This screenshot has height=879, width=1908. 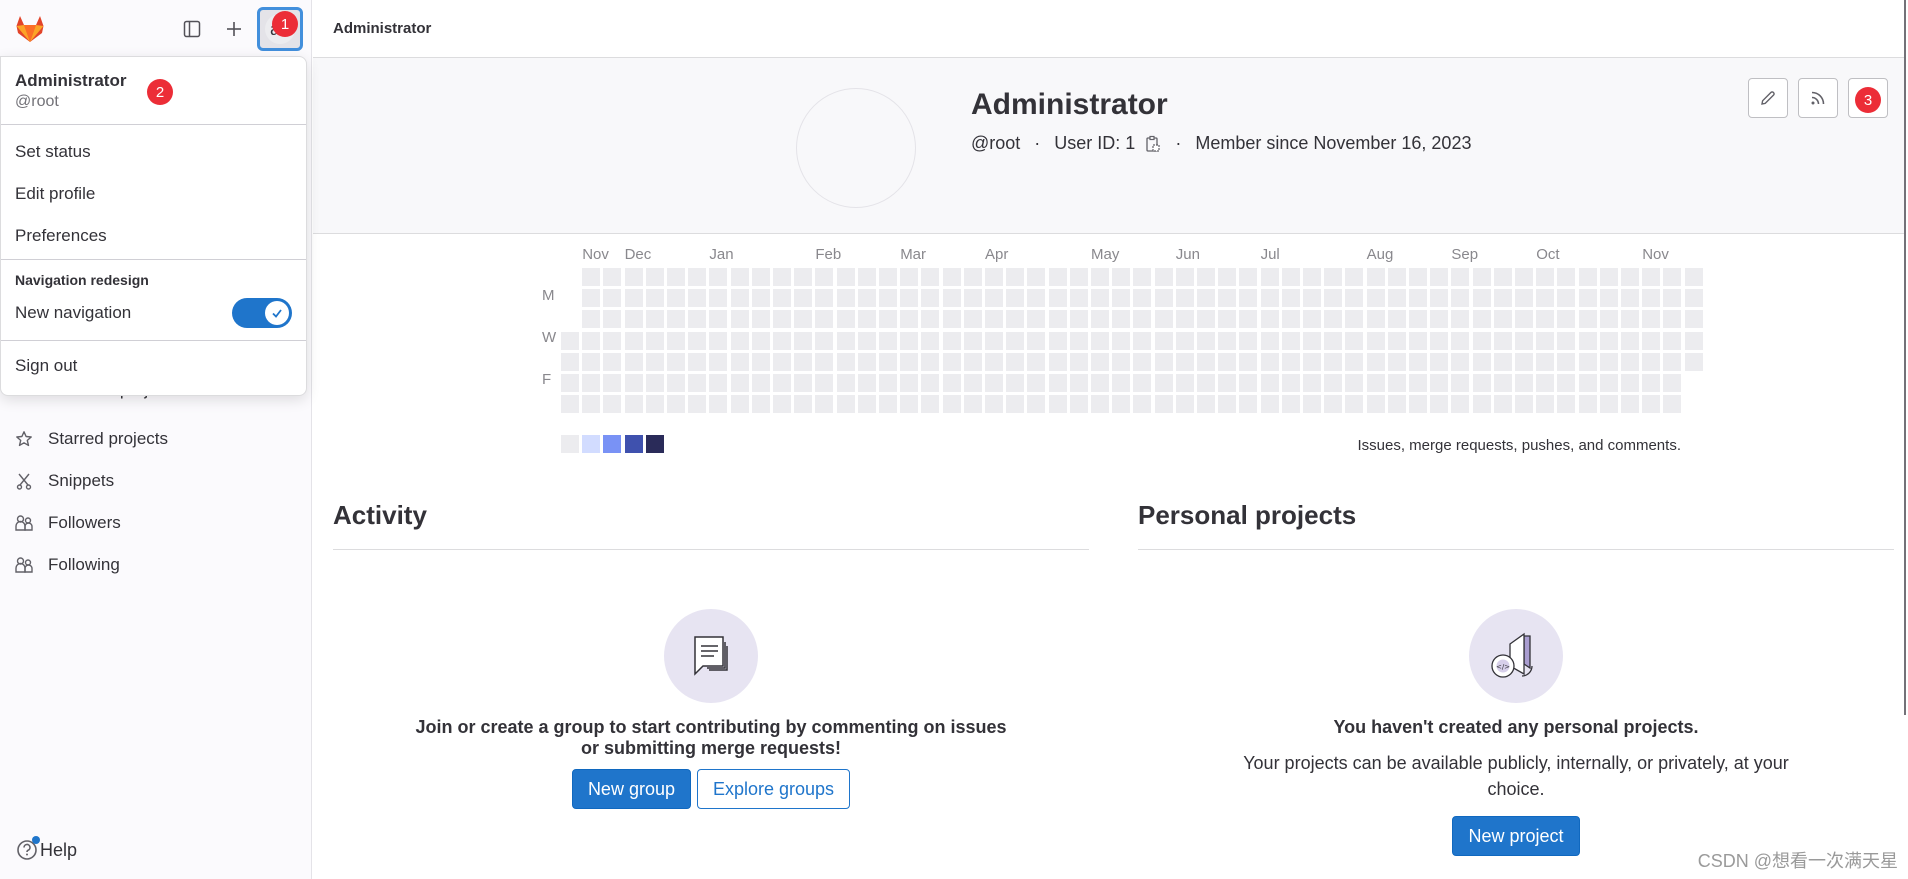 What do you see at coordinates (30, 29) in the screenshot?
I see `gitlab-logo` at bounding box center [30, 29].